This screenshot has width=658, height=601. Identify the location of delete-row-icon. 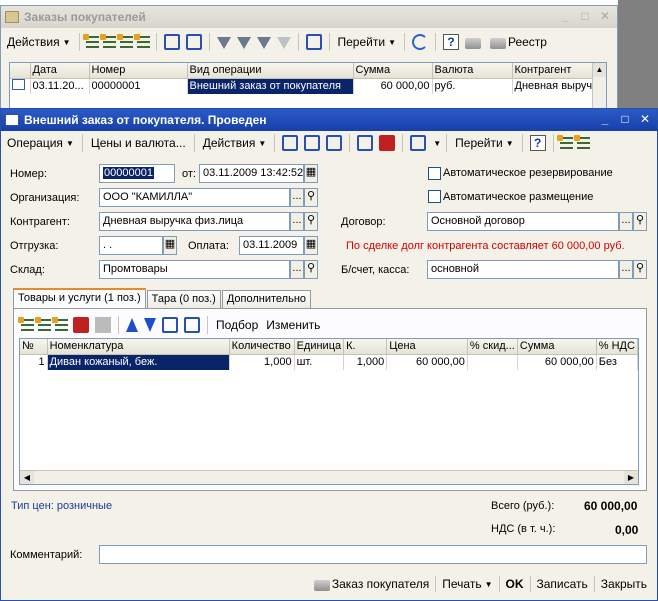
(81, 325).